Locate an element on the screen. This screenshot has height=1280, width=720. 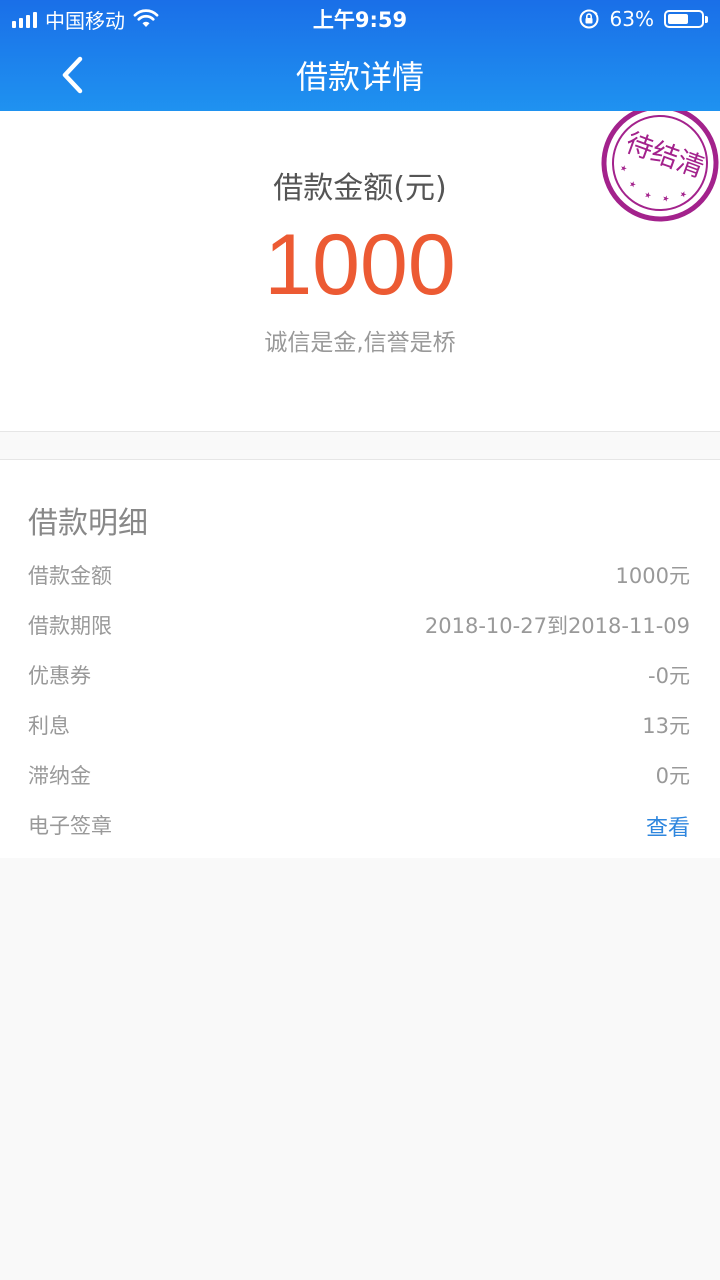
detail-row-label: 利息 is located at coordinates (49, 726).